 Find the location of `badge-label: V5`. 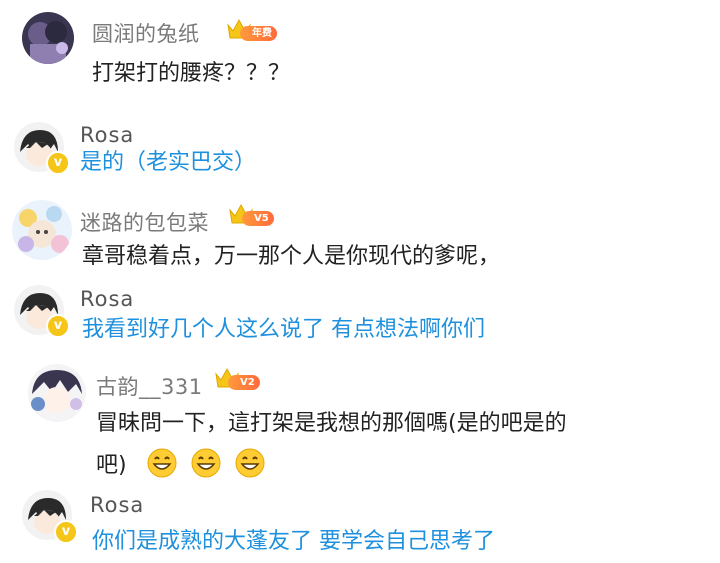

badge-label: V5 is located at coordinates (258, 218).